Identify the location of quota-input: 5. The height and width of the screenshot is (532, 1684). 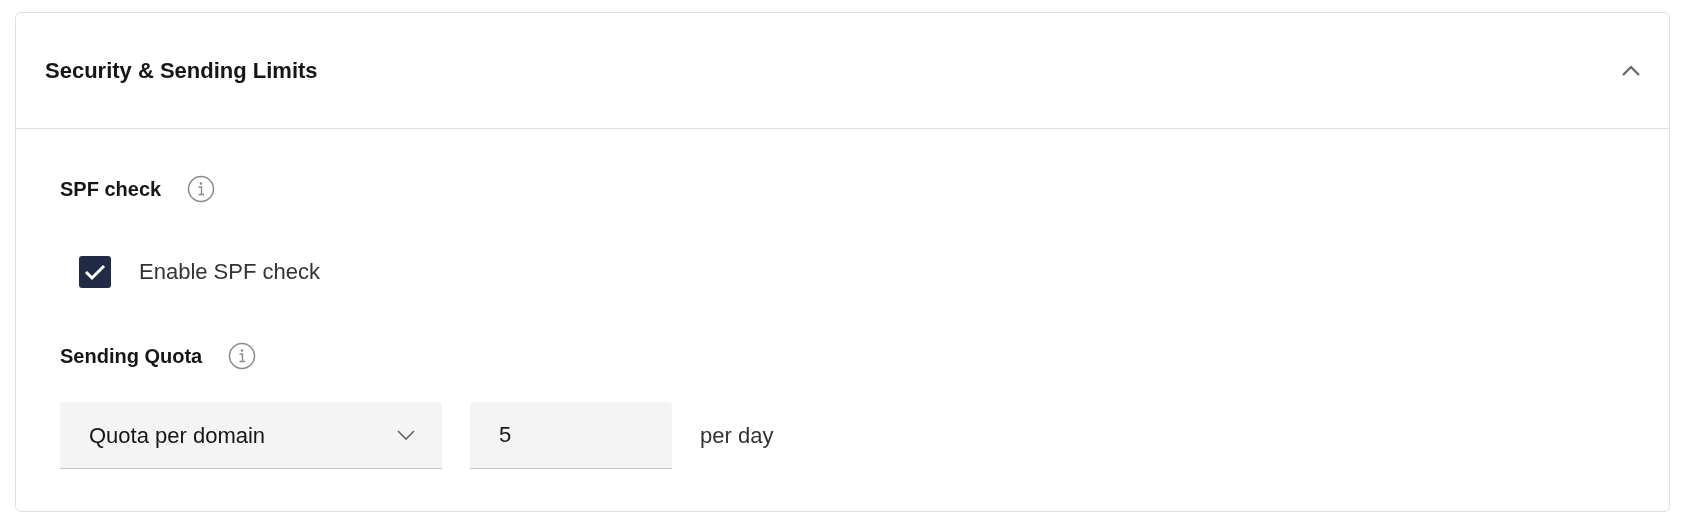
(571, 435).